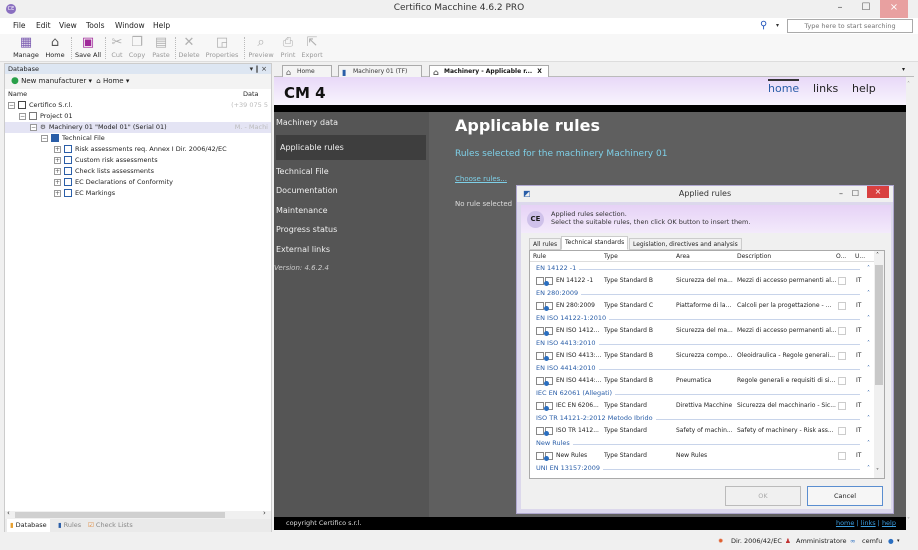  What do you see at coordinates (130, 25) in the screenshot?
I see `menu-window: Window` at bounding box center [130, 25].